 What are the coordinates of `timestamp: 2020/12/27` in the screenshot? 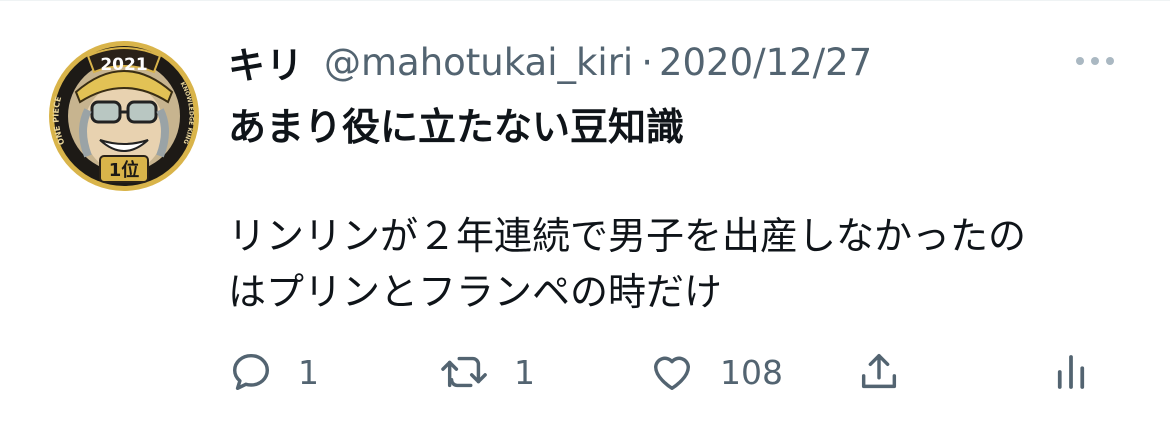 It's located at (765, 62).